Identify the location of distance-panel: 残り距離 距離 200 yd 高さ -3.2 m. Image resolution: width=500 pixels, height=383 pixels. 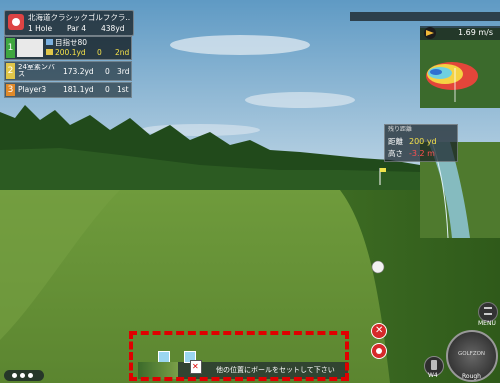
(421, 143).